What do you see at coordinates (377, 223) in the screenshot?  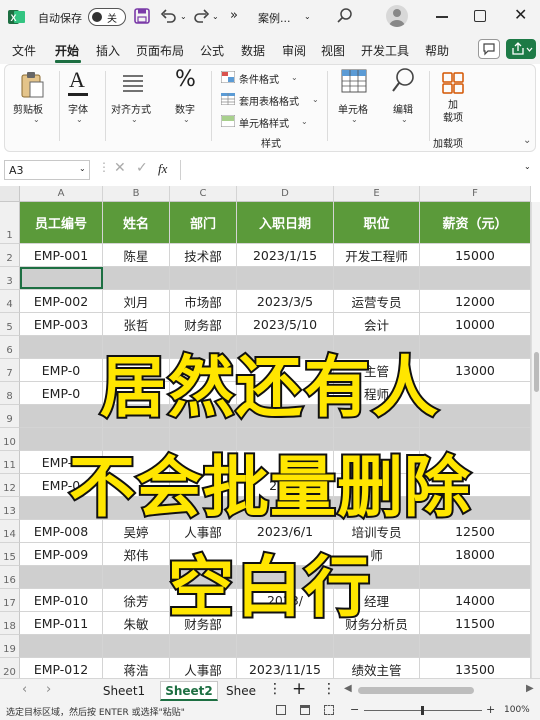 I see `table-header-cell: 职位` at bounding box center [377, 223].